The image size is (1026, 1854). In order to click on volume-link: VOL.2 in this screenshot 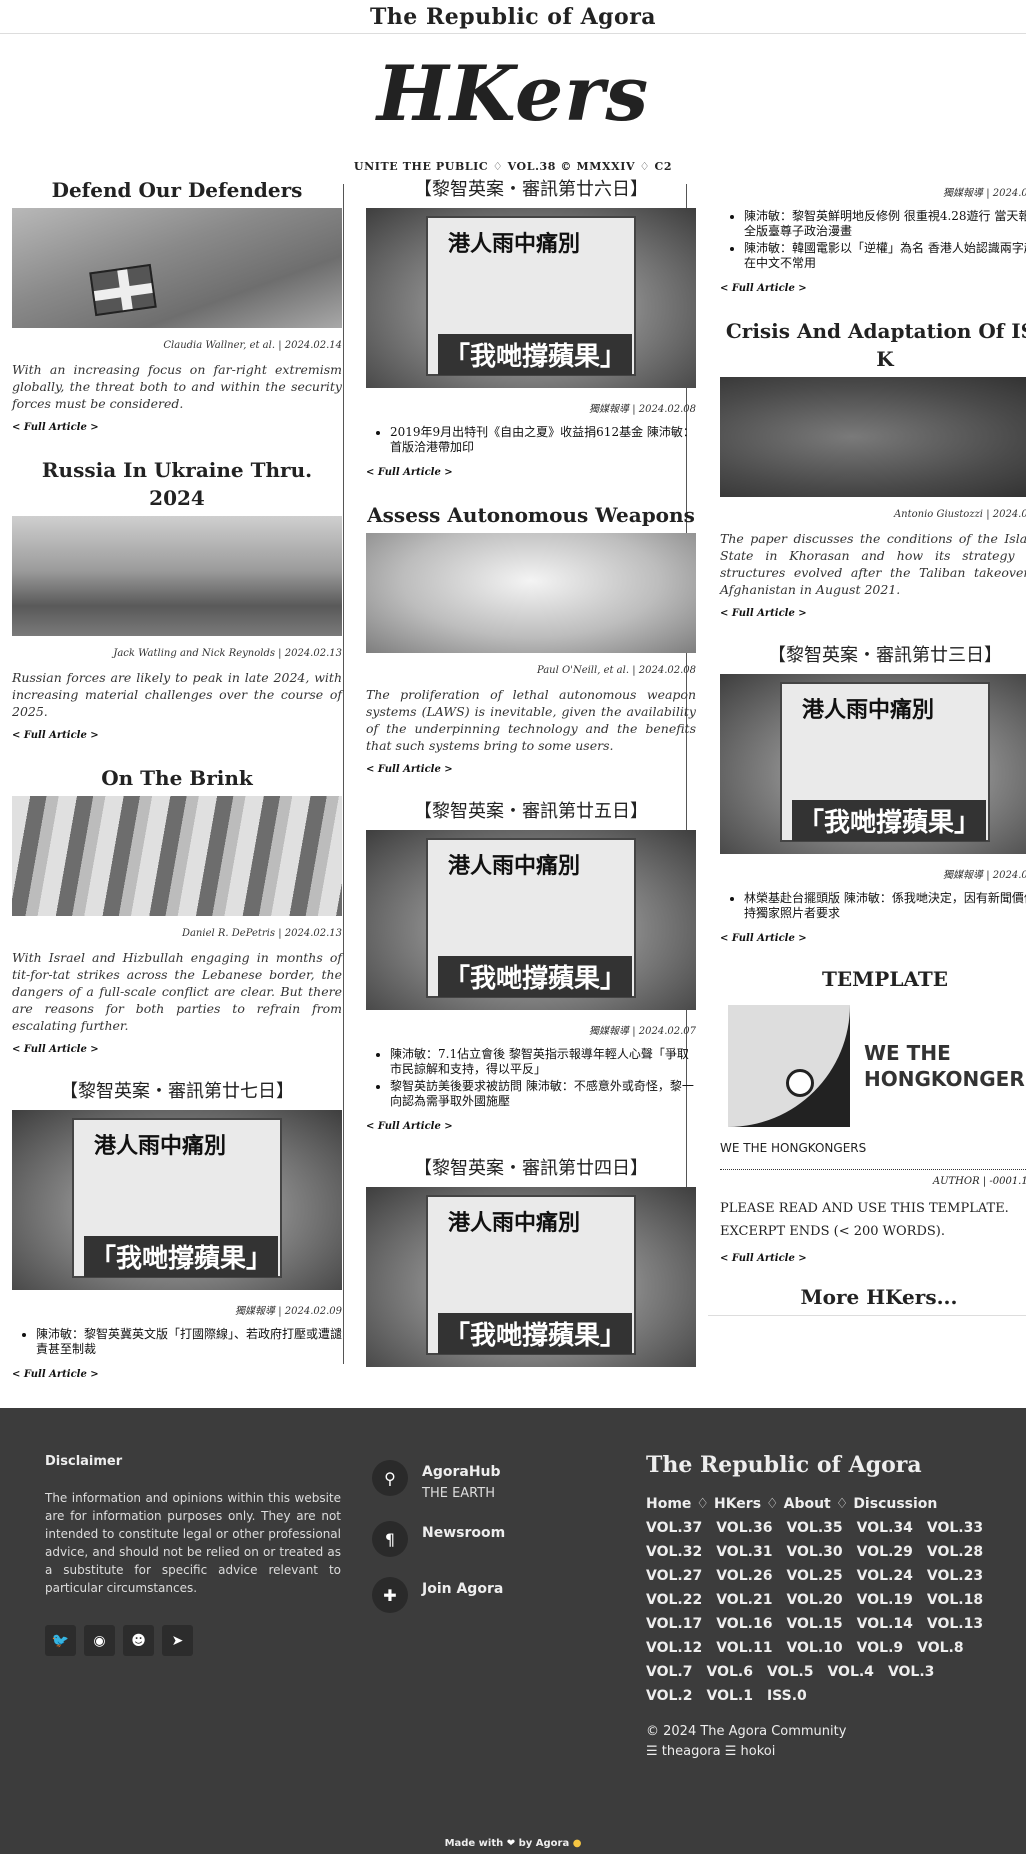, I will do `click(669, 1696)`.